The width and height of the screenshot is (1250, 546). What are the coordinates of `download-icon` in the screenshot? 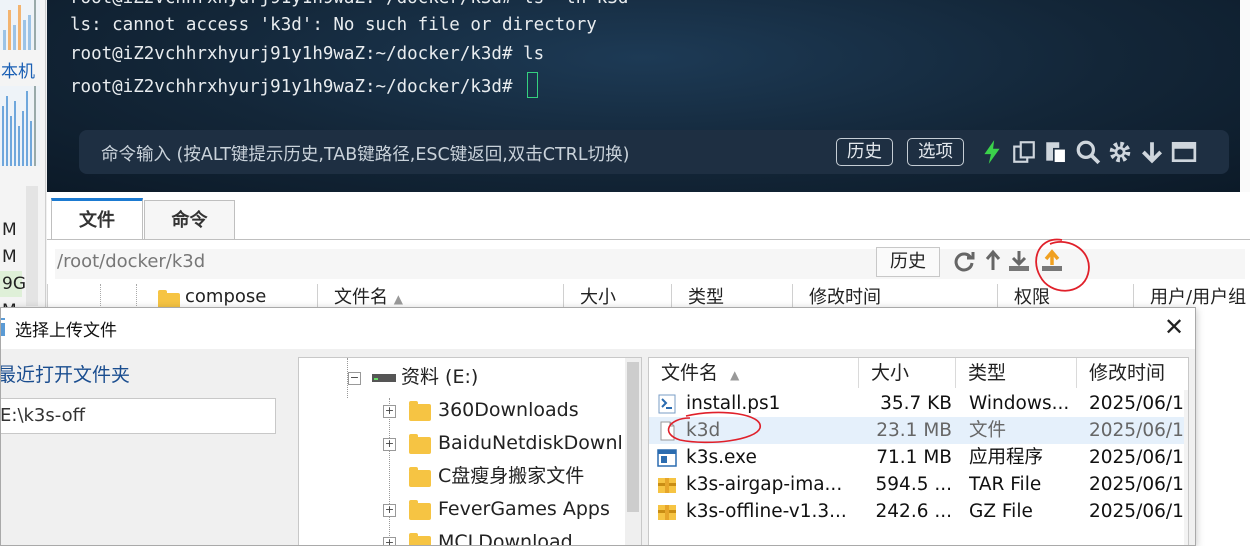 It's located at (1019, 261).